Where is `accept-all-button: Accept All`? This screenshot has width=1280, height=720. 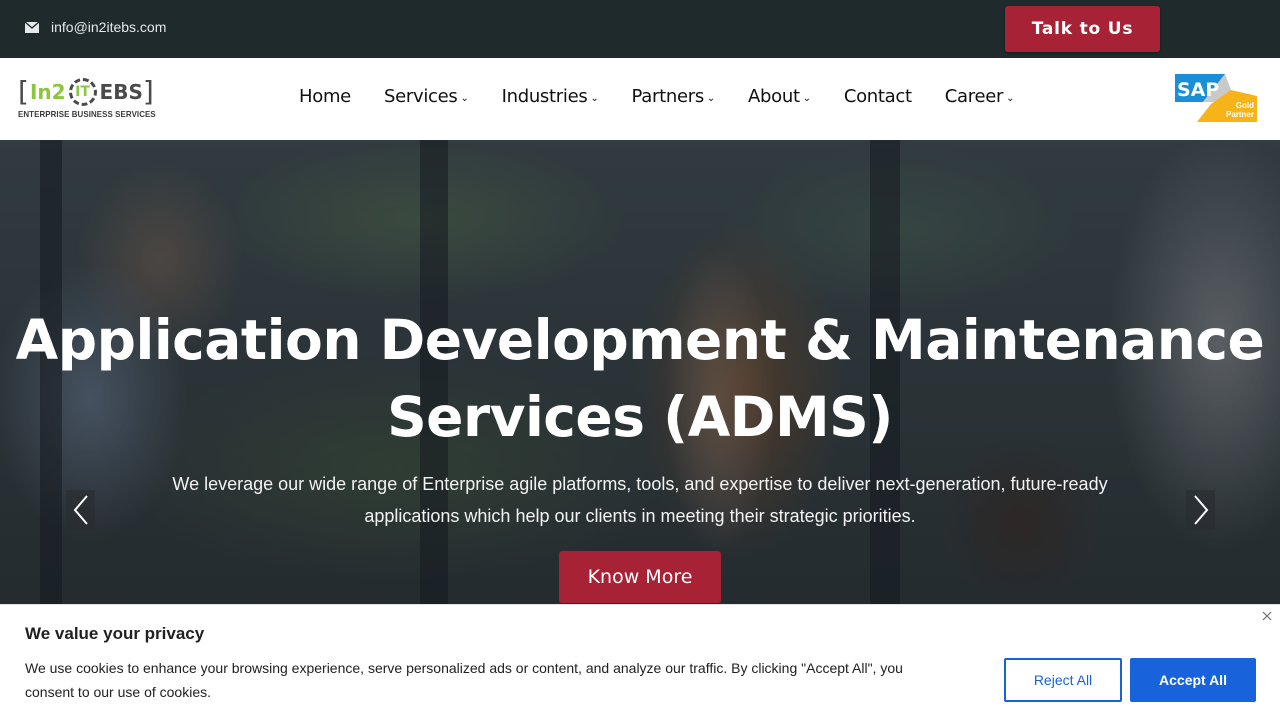
accept-all-button: Accept All is located at coordinates (1193, 680).